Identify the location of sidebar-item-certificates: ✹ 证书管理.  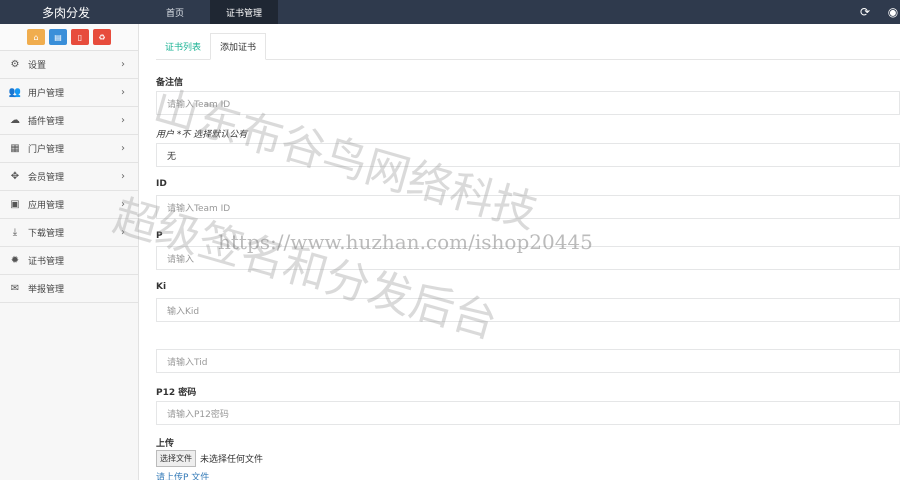
(69, 261).